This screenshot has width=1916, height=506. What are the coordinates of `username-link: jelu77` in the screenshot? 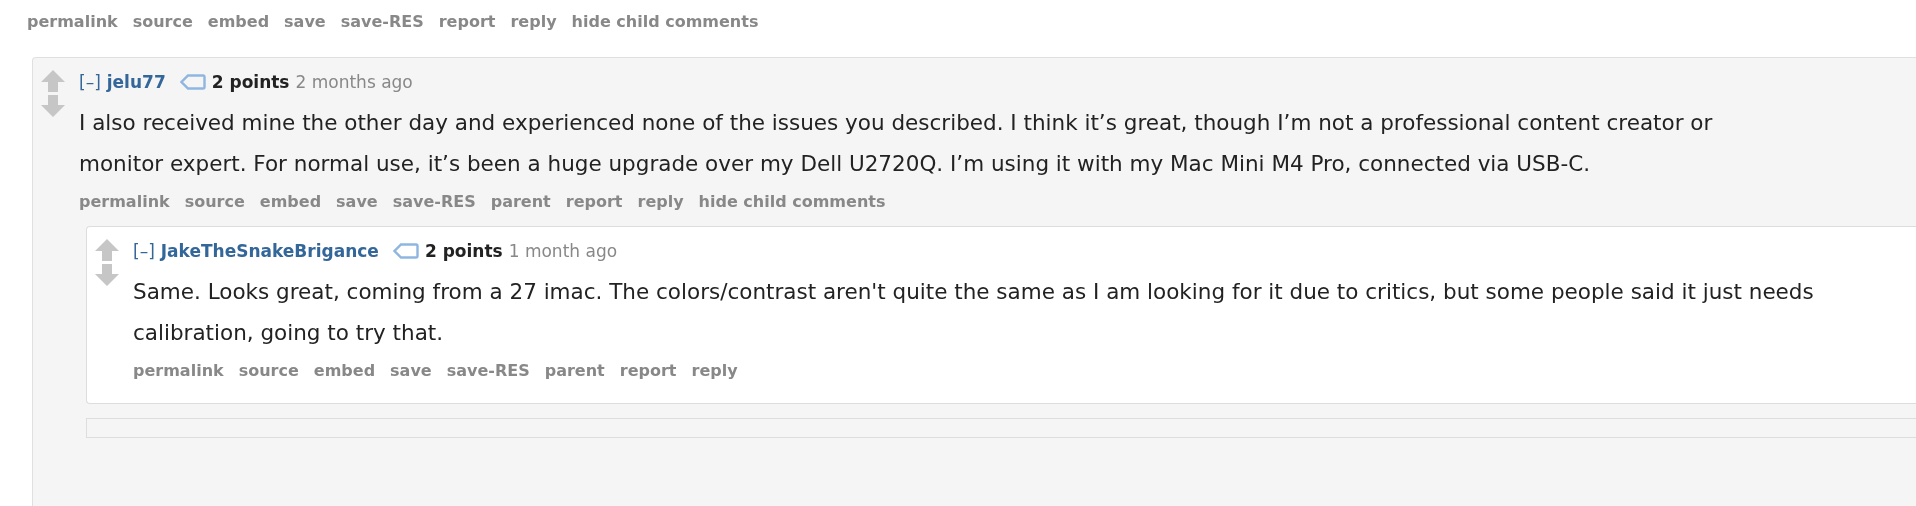 It's located at (136, 82).